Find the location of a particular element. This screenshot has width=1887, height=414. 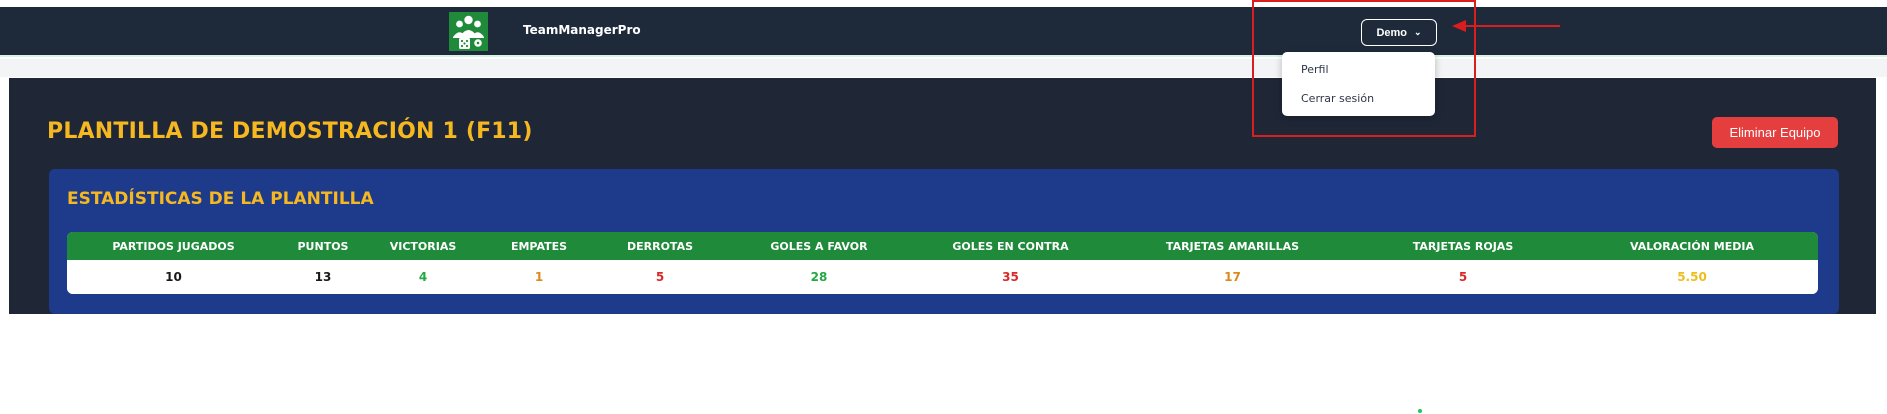

stats-value-losses: 5 is located at coordinates (660, 277).